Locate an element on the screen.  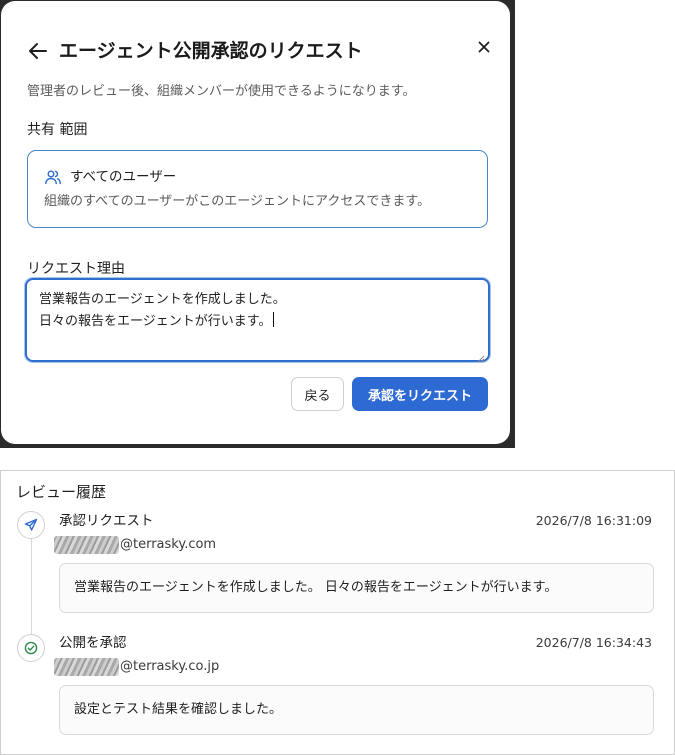
users-icon is located at coordinates (53, 177).